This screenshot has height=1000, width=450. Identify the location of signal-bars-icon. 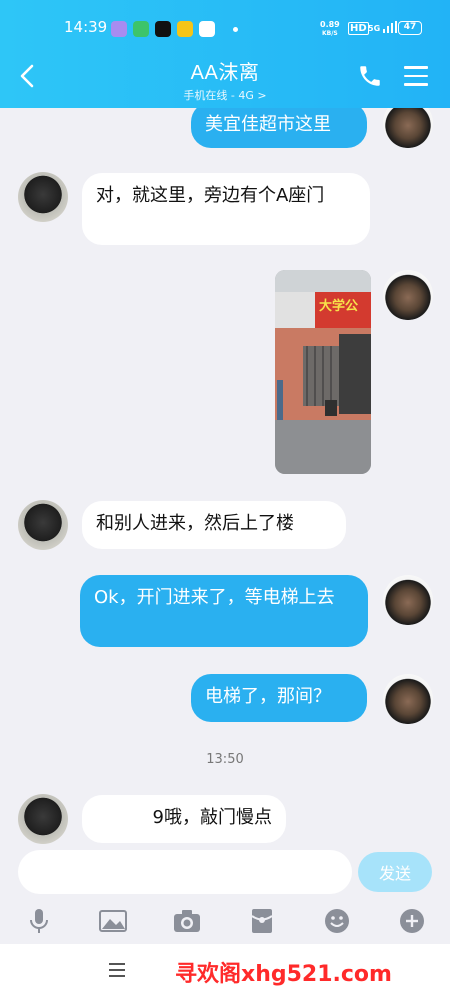
(389, 27).